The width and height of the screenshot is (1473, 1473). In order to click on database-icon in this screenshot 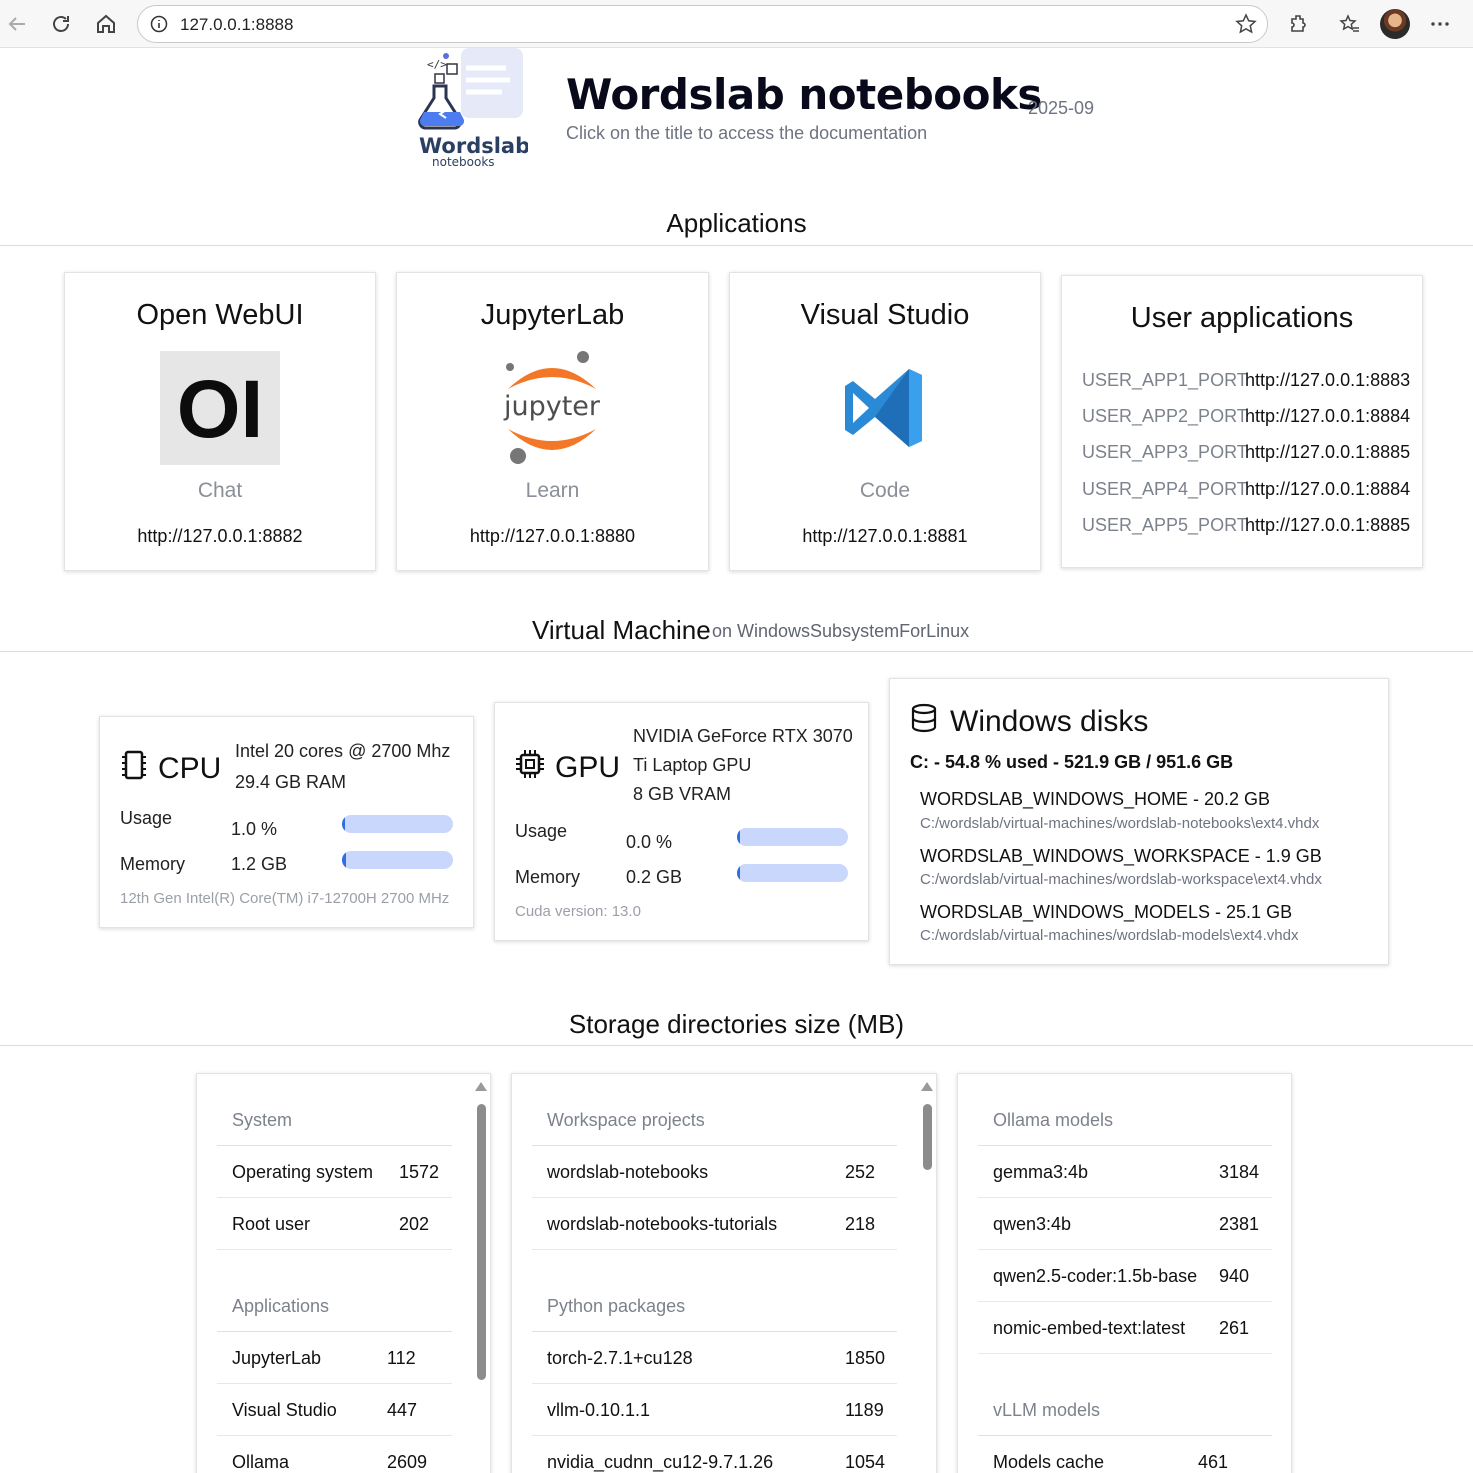, I will do `click(924, 722)`.